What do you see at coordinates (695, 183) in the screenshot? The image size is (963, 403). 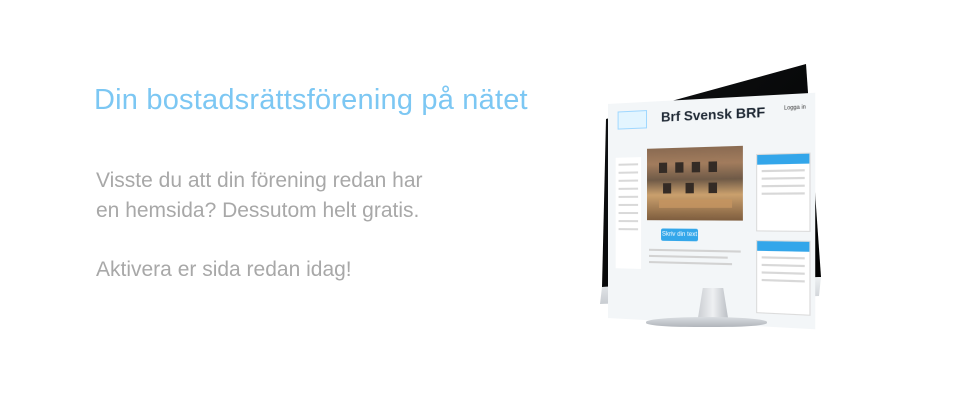 I see `building-photo` at bounding box center [695, 183].